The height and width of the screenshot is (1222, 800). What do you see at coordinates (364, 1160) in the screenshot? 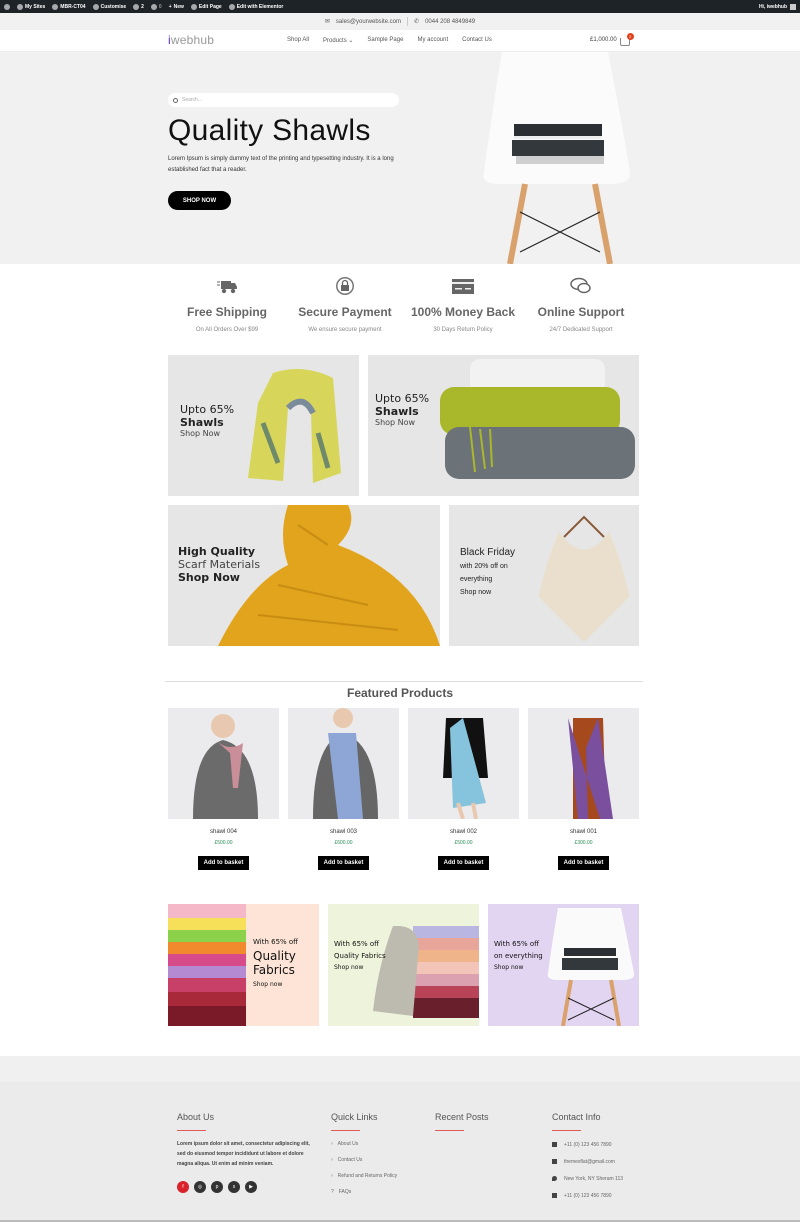
I see `footer-link-contact: › Contact Us` at bounding box center [364, 1160].